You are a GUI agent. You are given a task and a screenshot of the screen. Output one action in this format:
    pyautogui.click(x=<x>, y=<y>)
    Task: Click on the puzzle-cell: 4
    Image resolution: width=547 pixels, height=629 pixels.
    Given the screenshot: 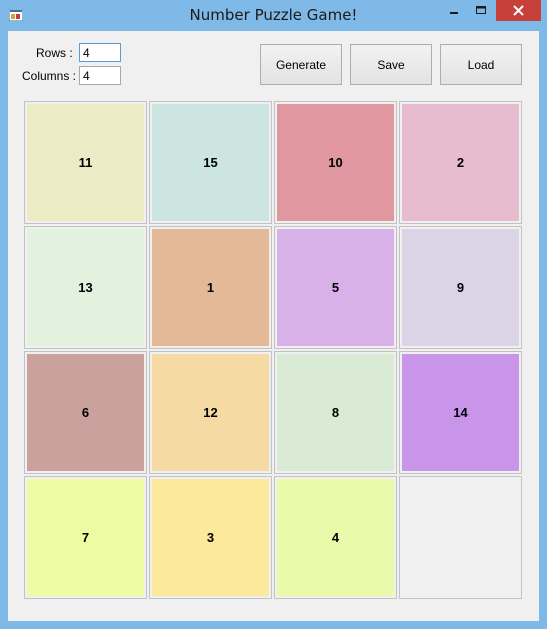 What is the action you would take?
    pyautogui.click(x=335, y=537)
    